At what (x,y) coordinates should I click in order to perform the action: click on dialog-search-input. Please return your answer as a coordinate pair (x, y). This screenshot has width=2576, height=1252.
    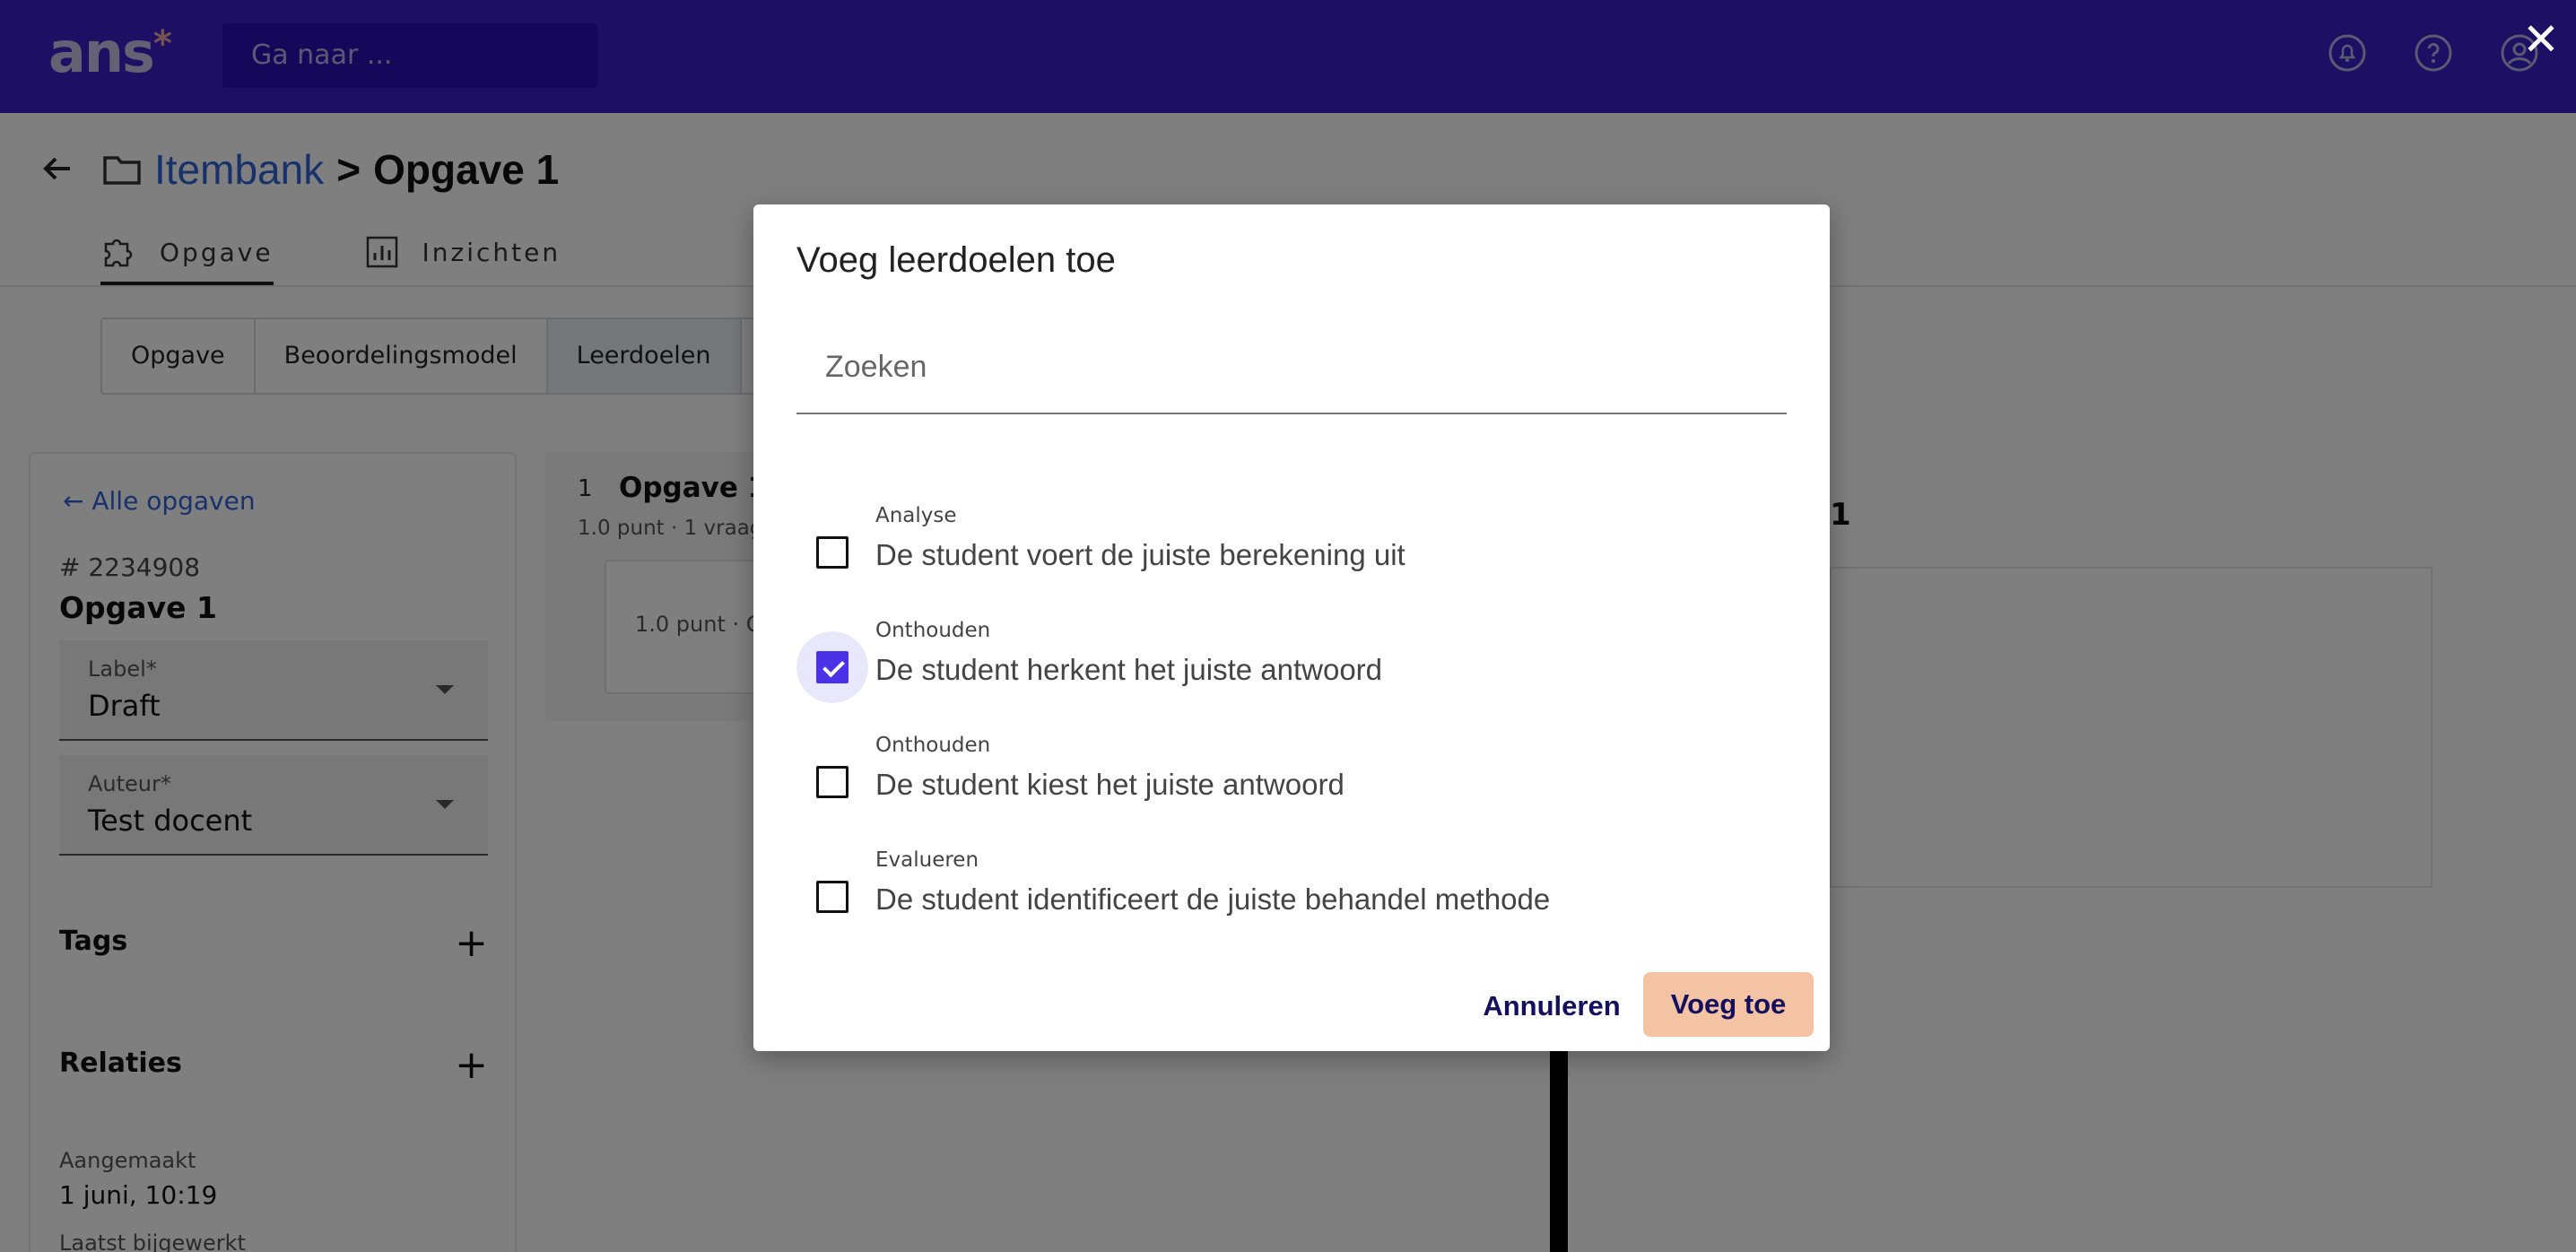
    Looking at the image, I should click on (1291, 367).